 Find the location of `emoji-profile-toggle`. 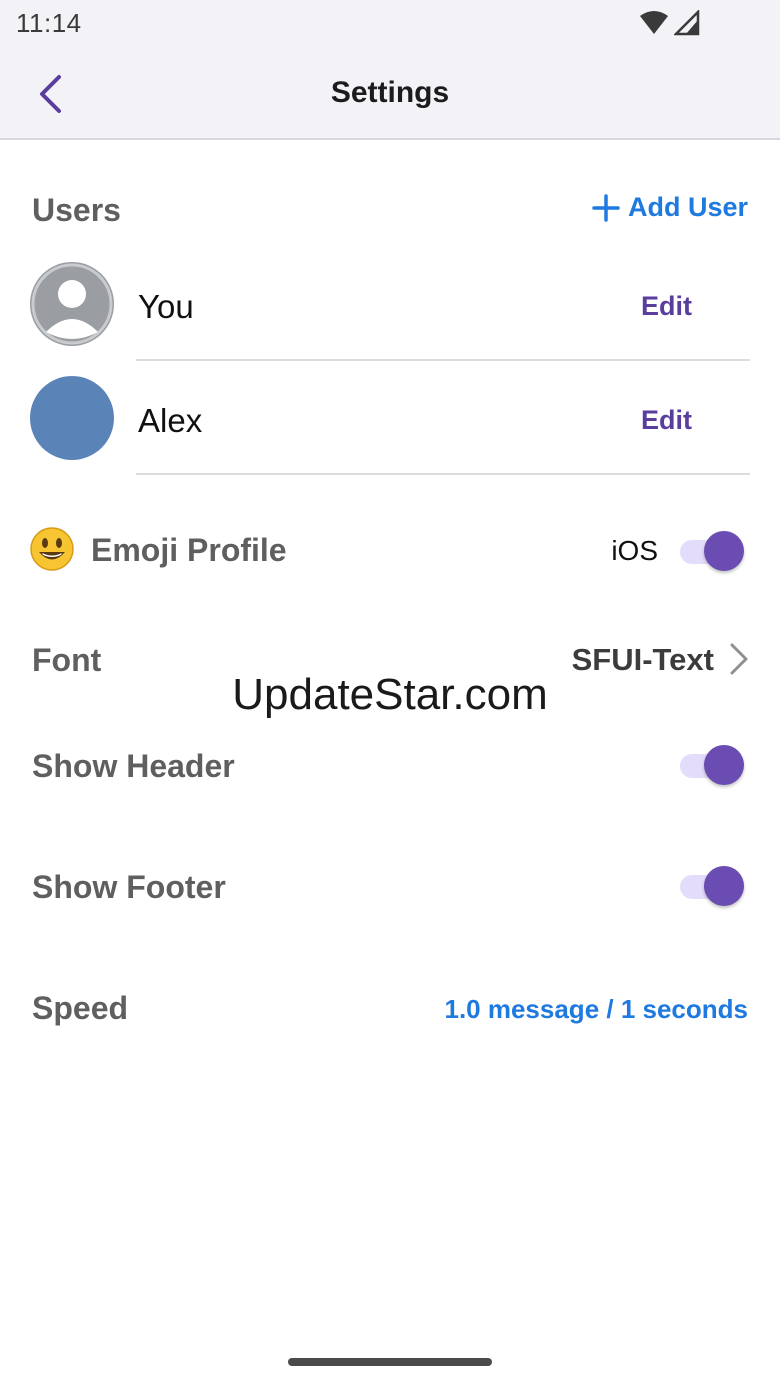

emoji-profile-toggle is located at coordinates (712, 551).